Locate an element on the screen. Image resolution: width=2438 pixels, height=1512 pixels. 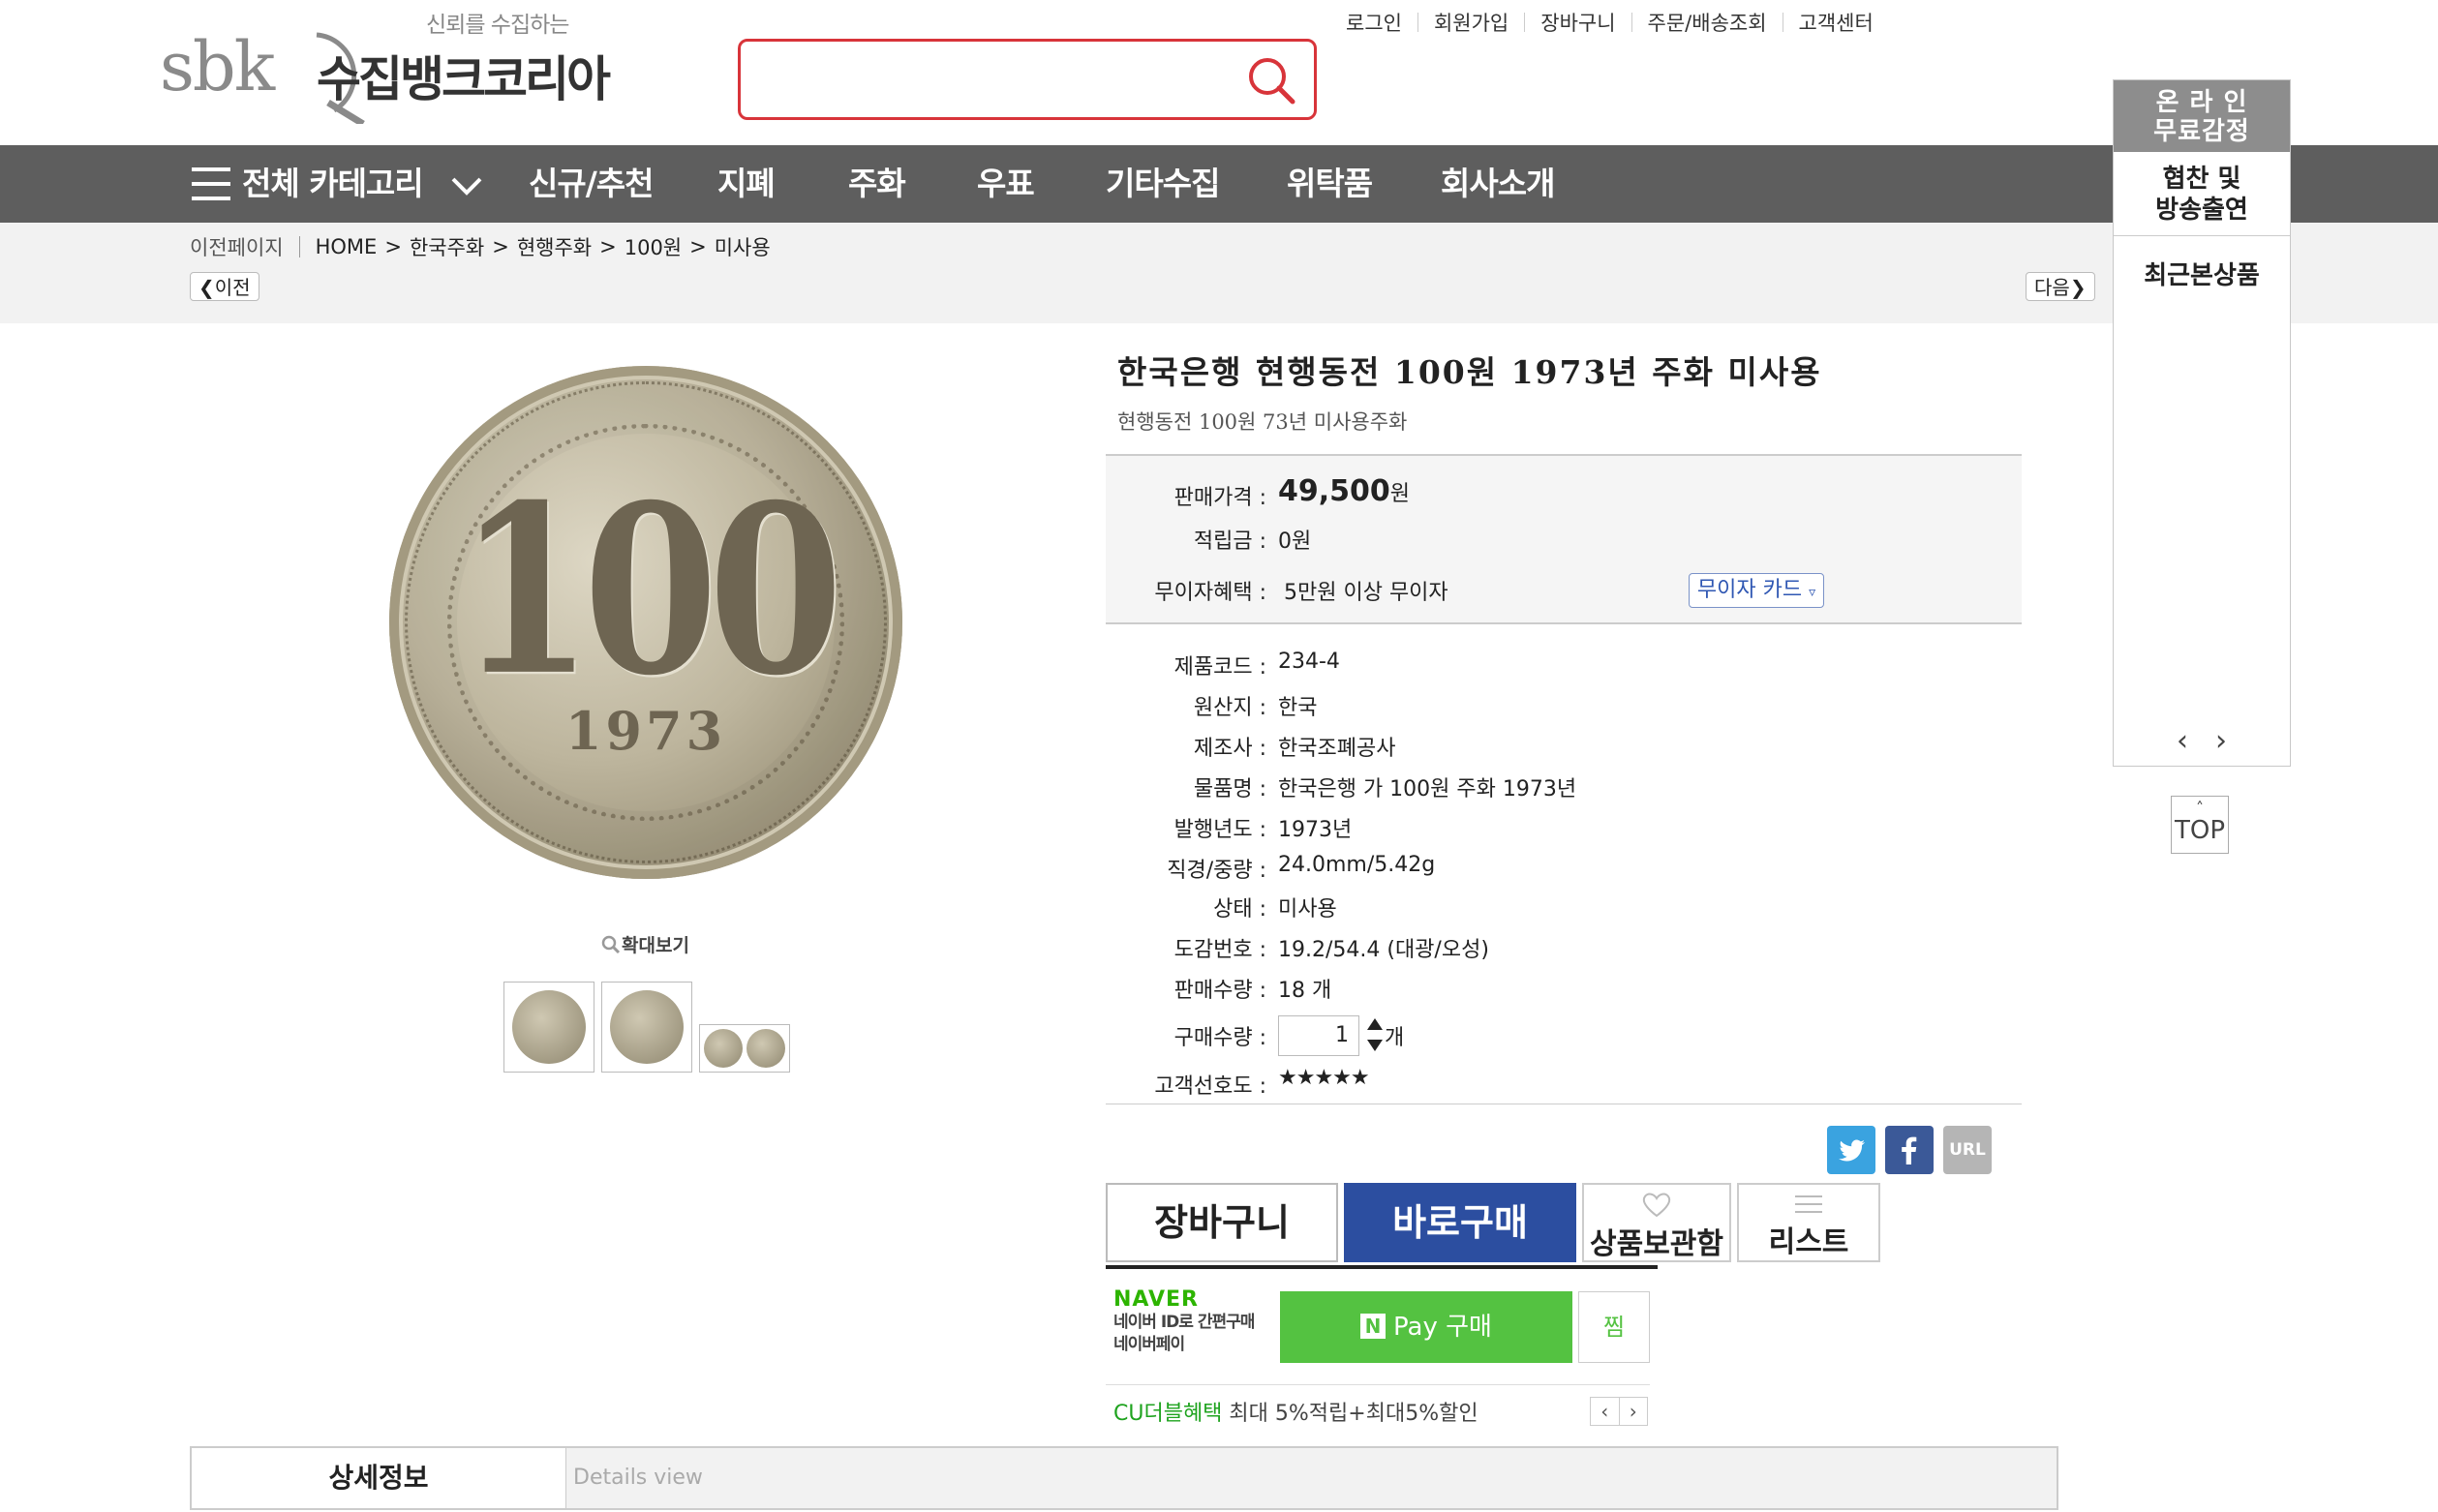
breadcrumb-uncirculated: 미사용 is located at coordinates (743, 246).